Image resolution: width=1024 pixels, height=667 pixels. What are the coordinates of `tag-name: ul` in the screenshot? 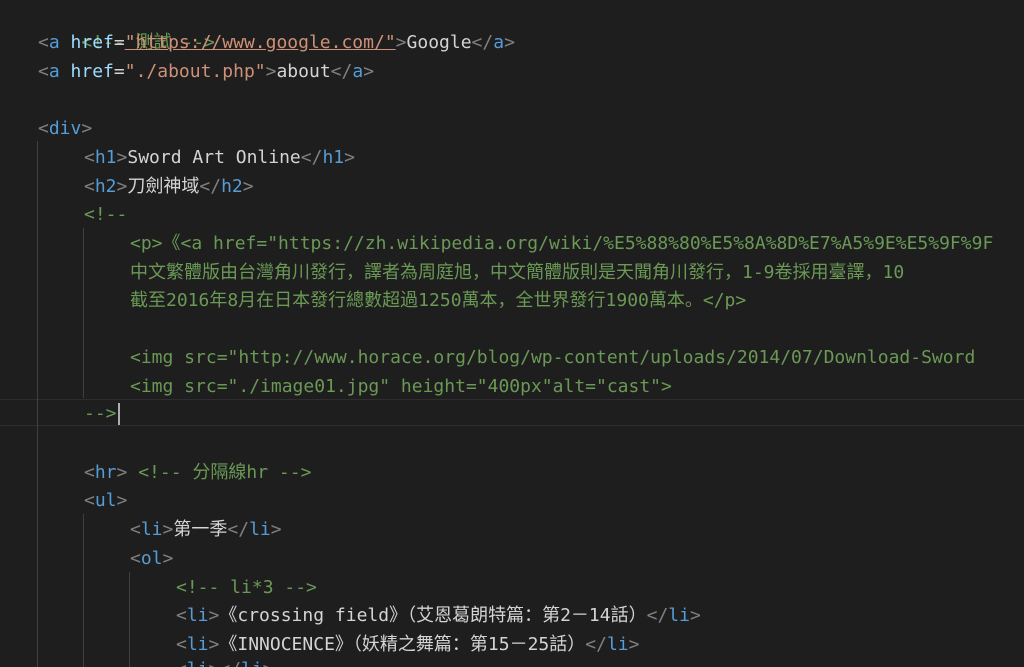 It's located at (105, 500).